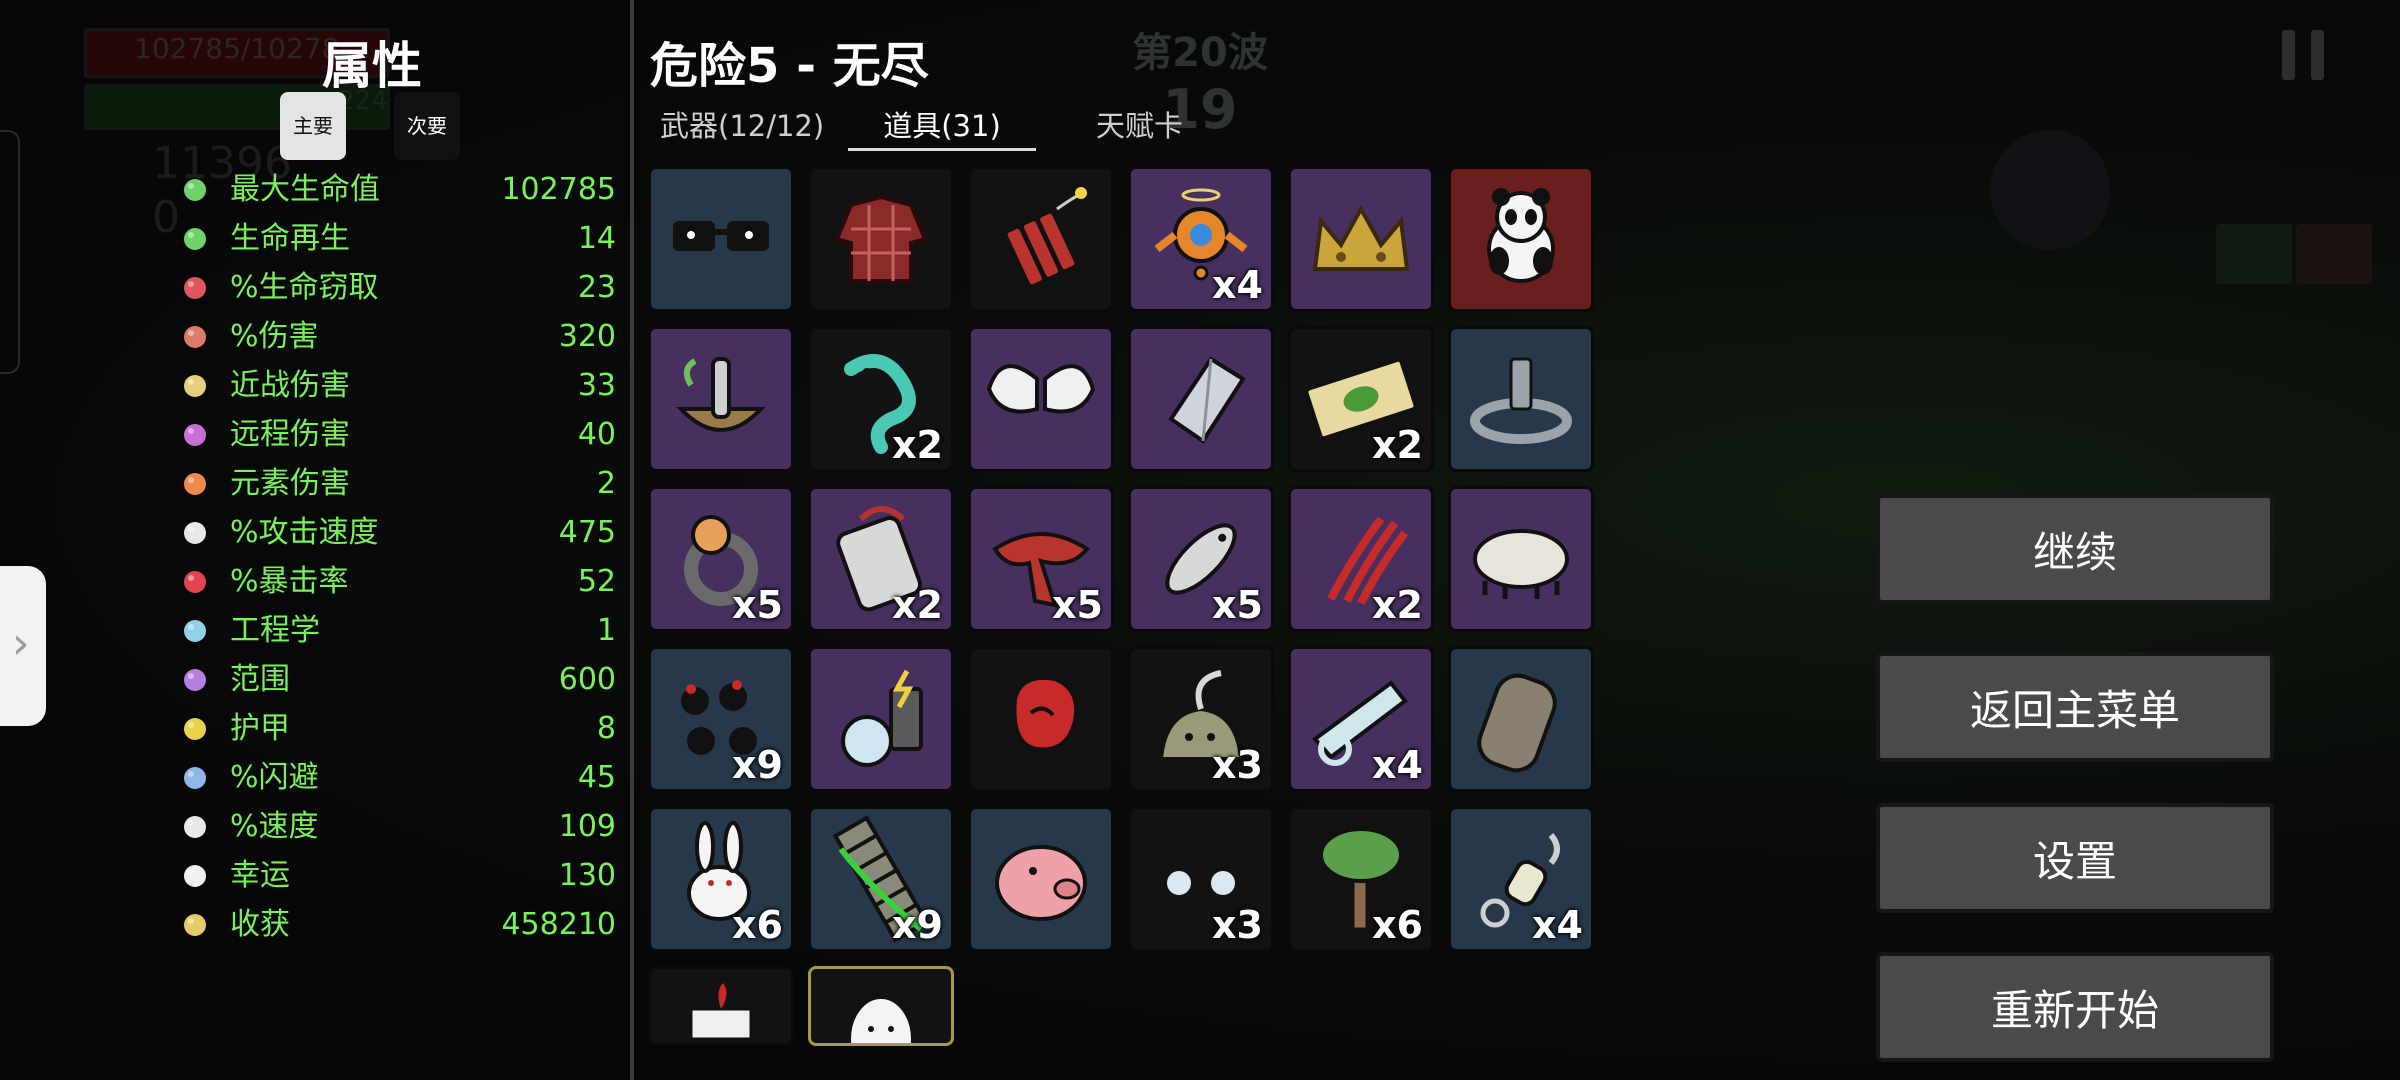 The height and width of the screenshot is (1080, 2400). I want to click on stat-value: 320, so click(587, 336).